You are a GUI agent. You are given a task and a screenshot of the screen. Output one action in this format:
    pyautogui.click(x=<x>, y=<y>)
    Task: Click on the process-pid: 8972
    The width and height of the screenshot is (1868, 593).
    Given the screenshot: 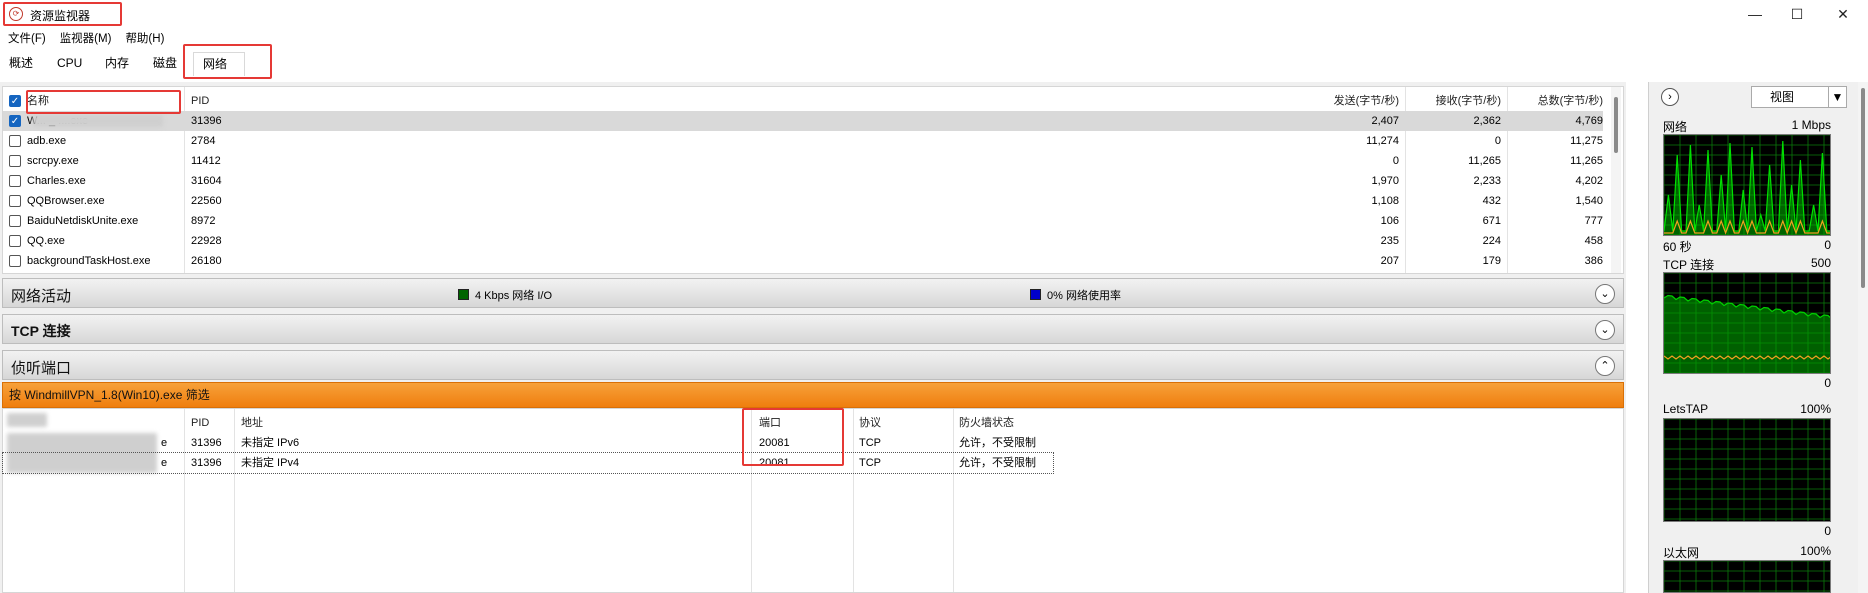 What is the action you would take?
    pyautogui.click(x=203, y=221)
    